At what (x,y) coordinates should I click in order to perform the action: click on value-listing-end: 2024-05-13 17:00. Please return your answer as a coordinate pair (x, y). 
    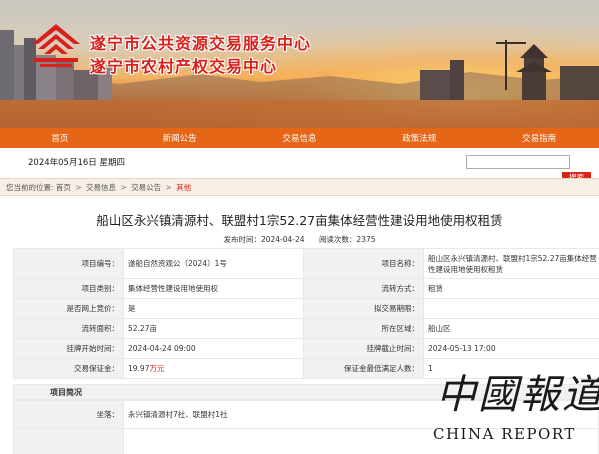
    Looking at the image, I should click on (511, 348).